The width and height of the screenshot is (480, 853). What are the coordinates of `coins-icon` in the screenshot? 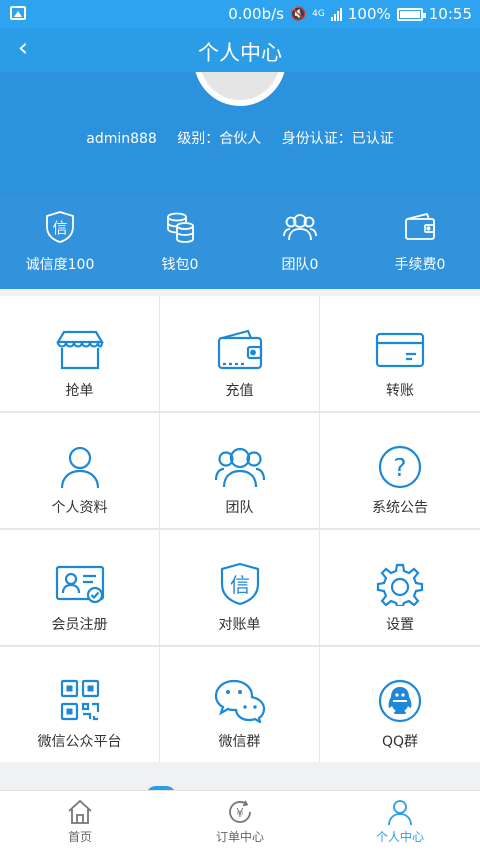 It's located at (180, 227).